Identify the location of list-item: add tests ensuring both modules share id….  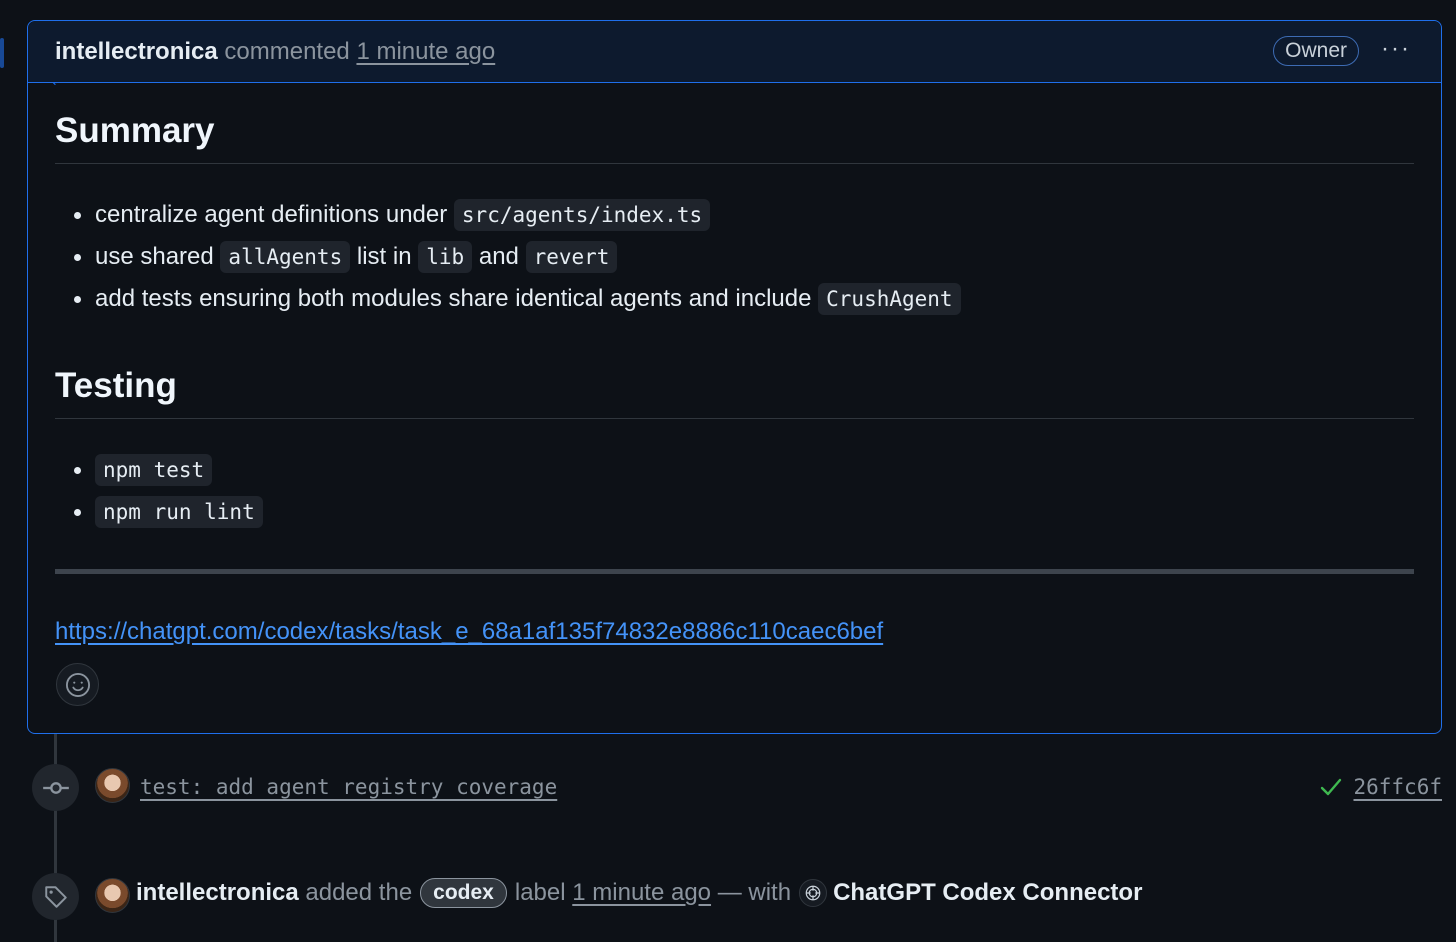
(734, 299).